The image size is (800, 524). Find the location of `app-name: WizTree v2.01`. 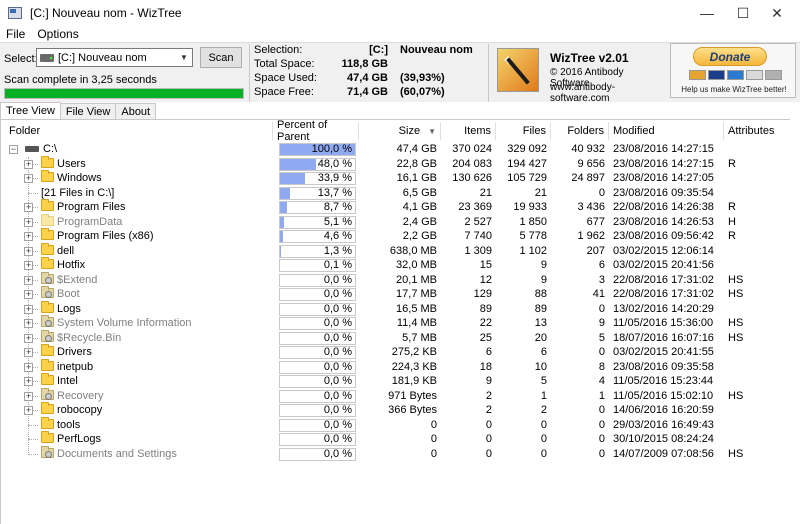

app-name: WizTree v2.01 is located at coordinates (589, 58).